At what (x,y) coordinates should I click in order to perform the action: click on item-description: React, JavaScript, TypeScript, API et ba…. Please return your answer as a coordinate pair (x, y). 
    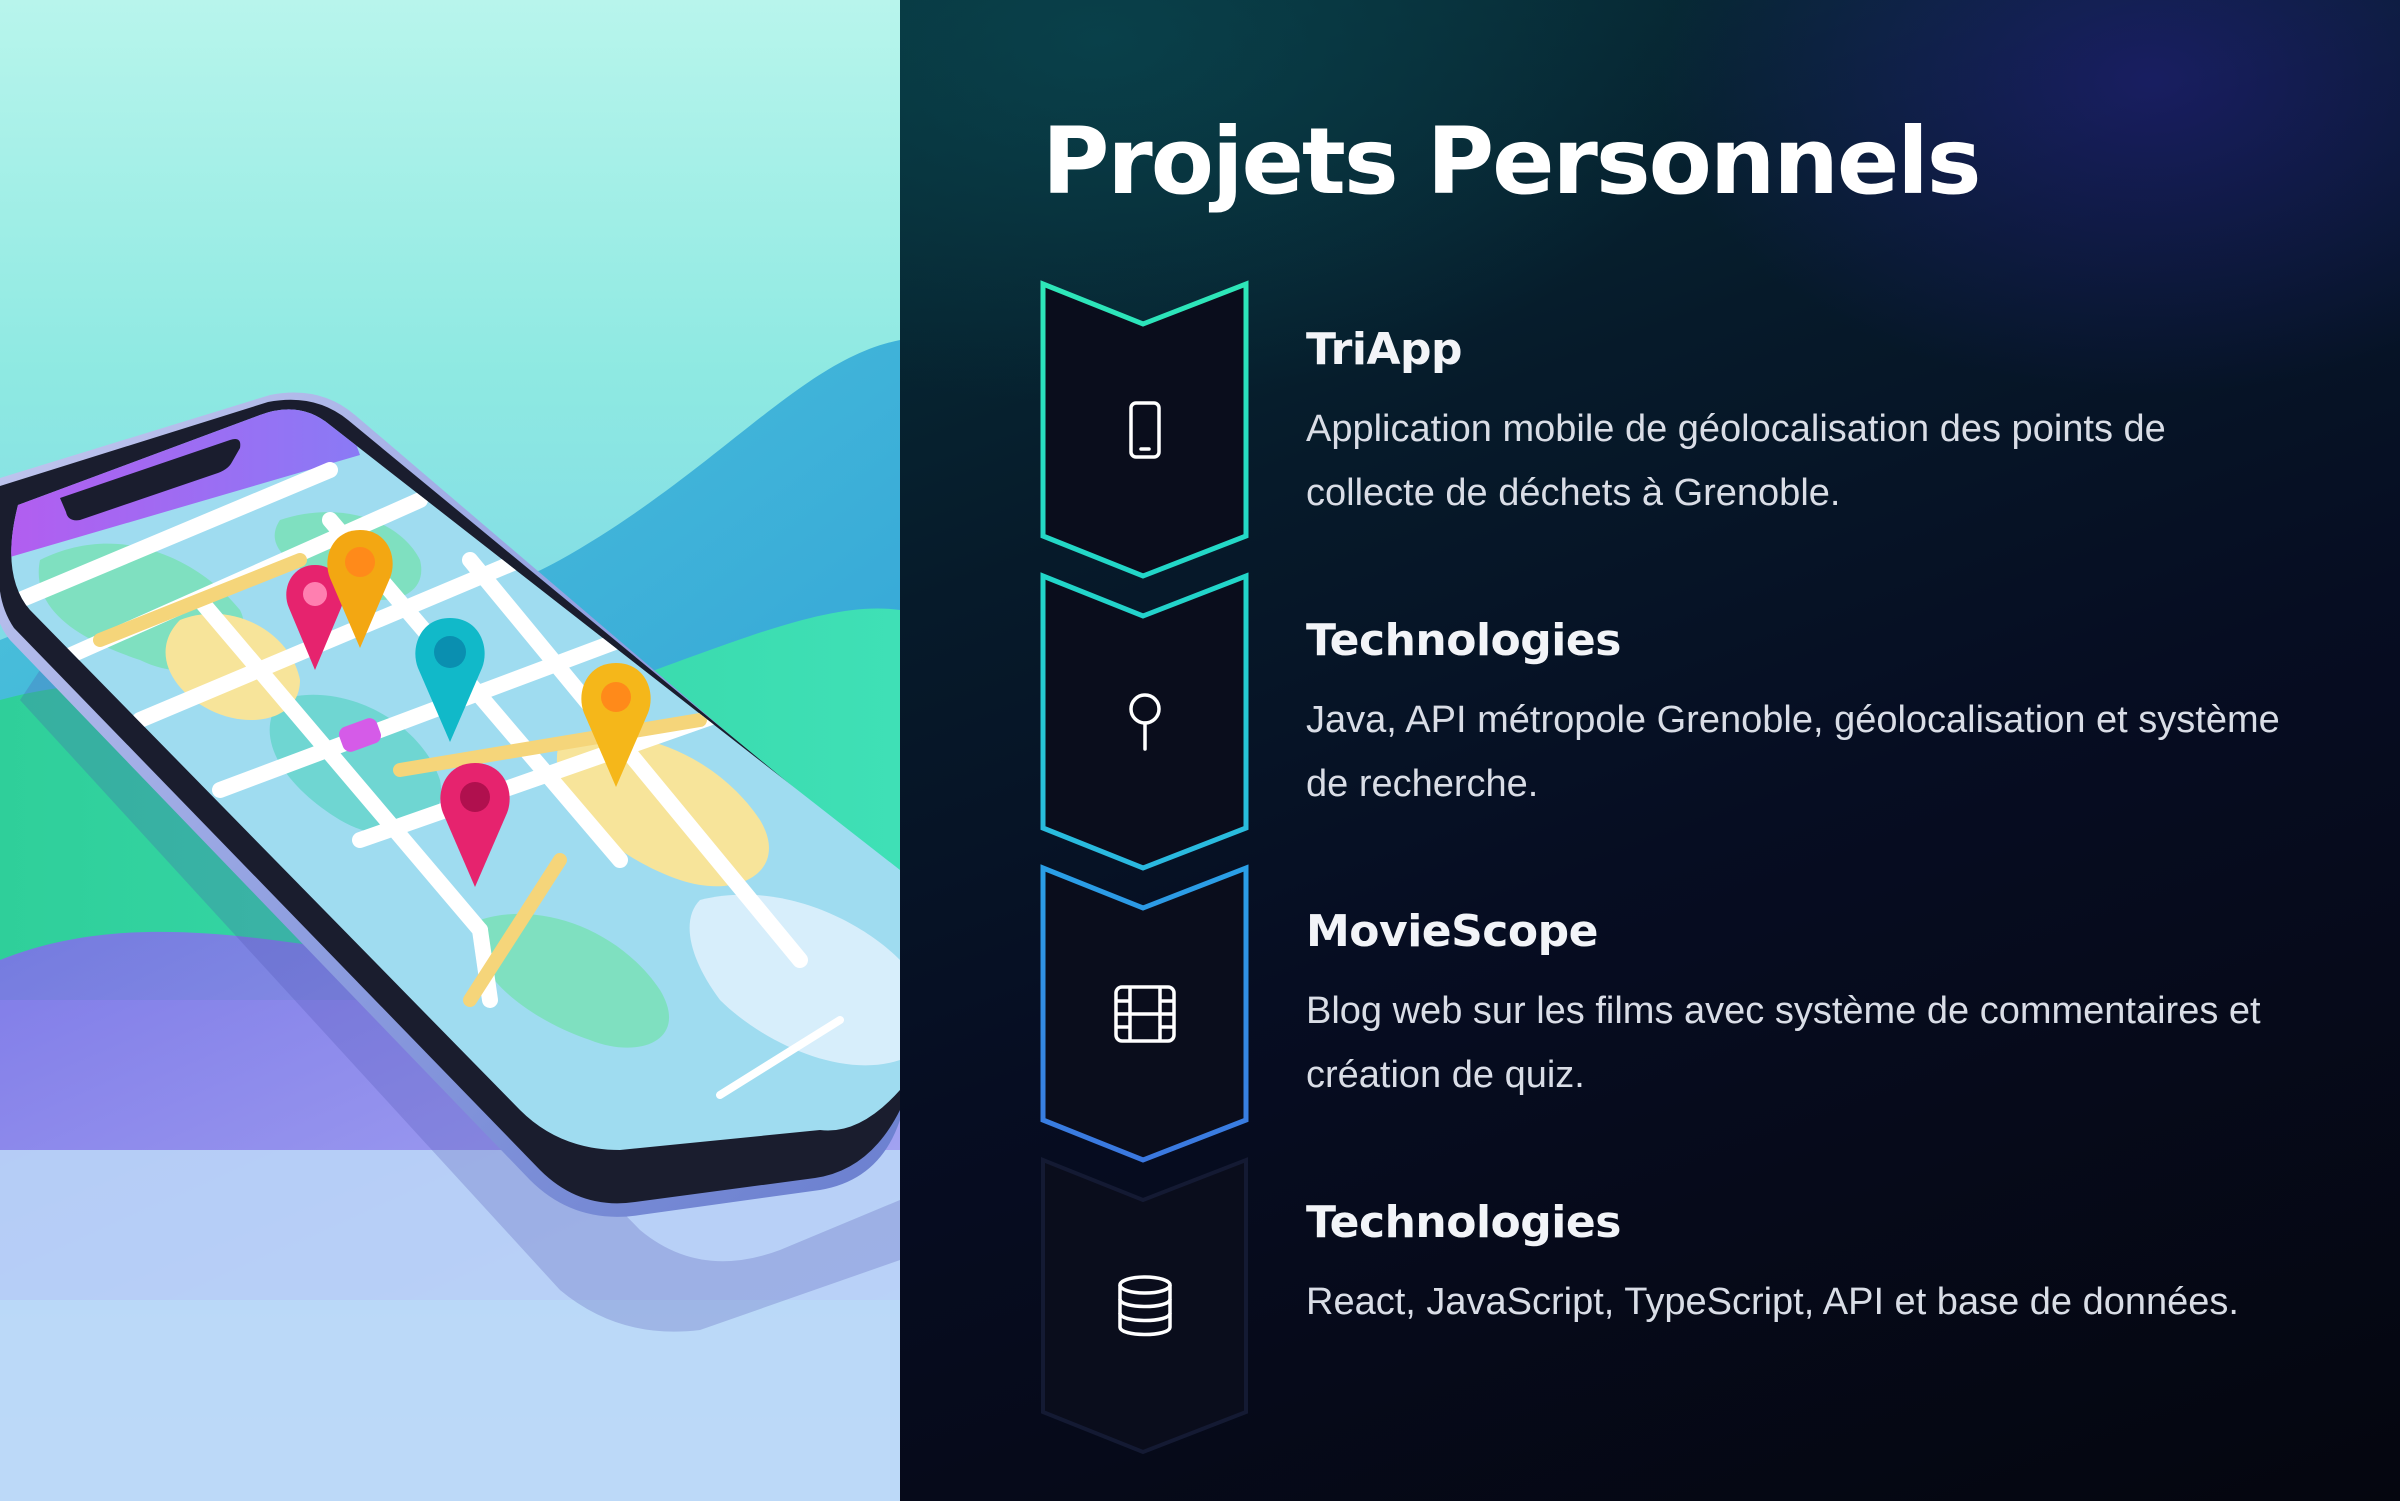
    Looking at the image, I should click on (1772, 1302).